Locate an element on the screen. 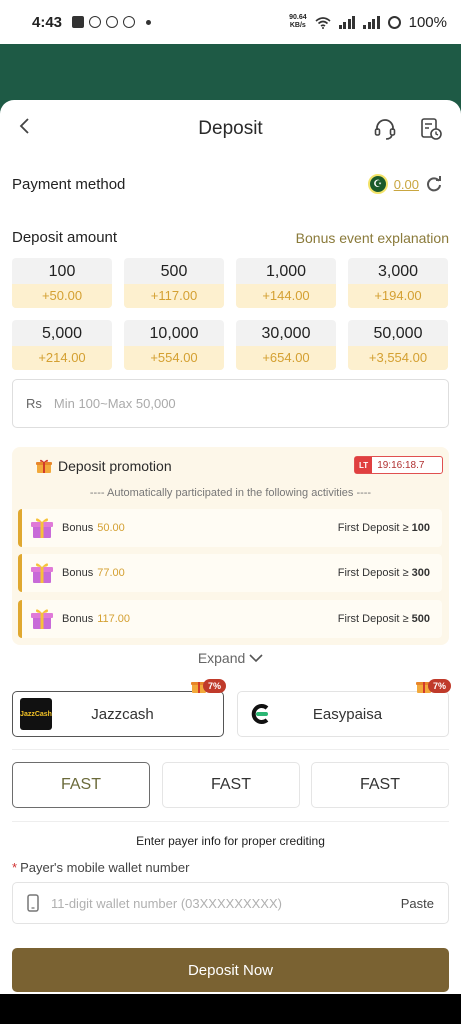 The width and height of the screenshot is (461, 1024). expand-button: Expand is located at coordinates (230, 658).